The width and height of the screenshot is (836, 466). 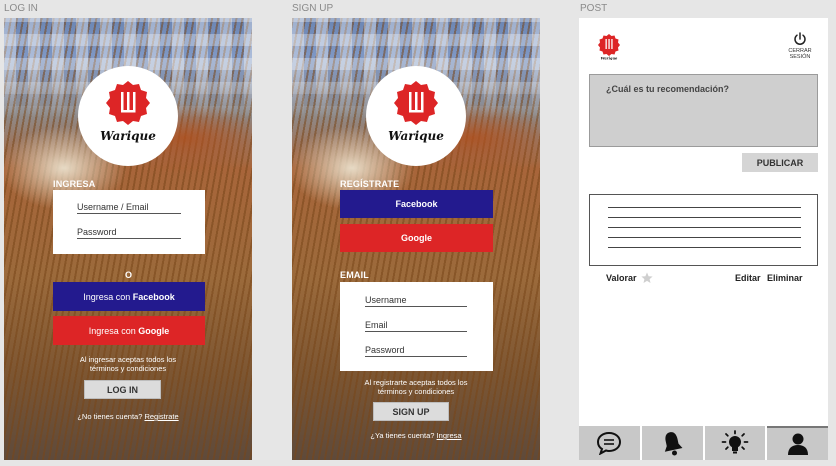 I want to click on tab-ideas, so click(x=736, y=443).